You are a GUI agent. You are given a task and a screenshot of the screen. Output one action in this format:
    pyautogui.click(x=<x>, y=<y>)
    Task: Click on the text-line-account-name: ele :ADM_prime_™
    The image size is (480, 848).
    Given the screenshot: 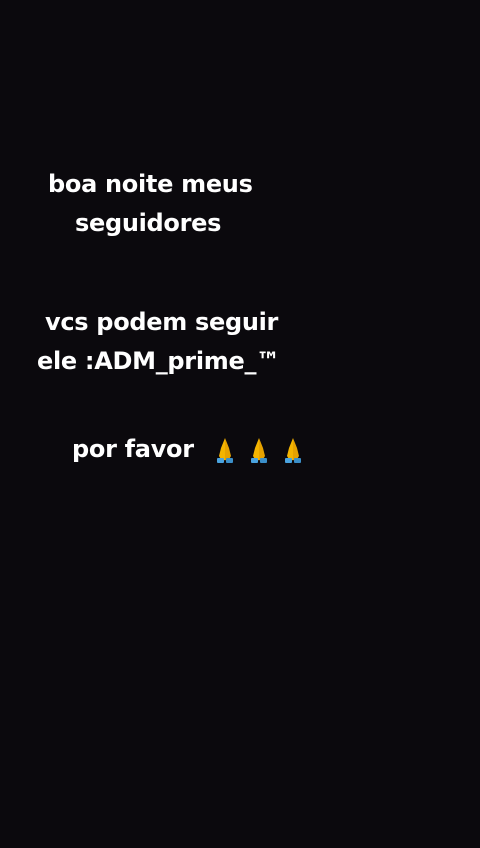 What is the action you would take?
    pyautogui.click(x=158, y=361)
    